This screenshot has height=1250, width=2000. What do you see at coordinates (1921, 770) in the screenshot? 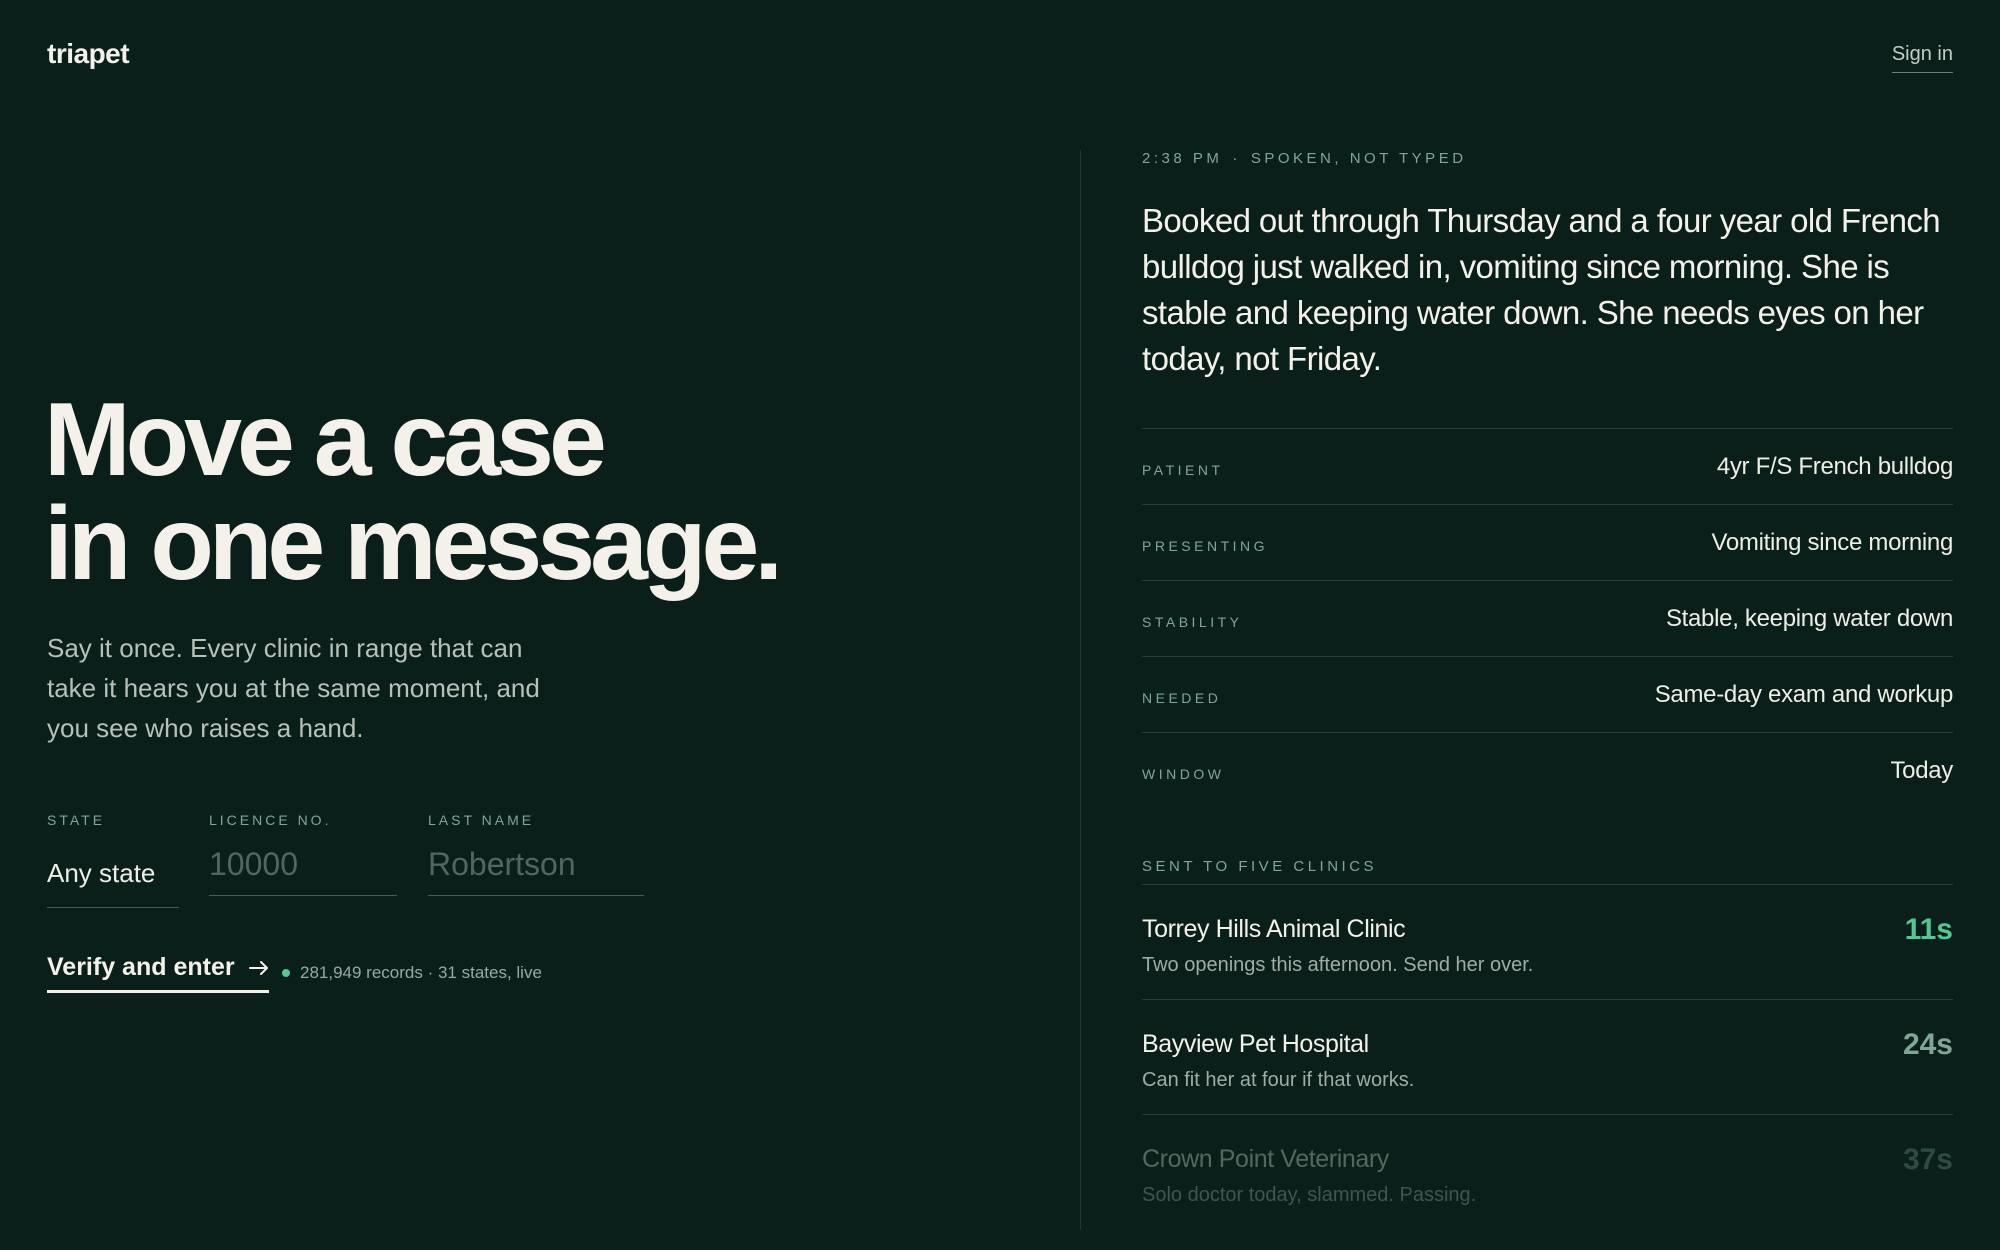
I see `detail-value: Today` at bounding box center [1921, 770].